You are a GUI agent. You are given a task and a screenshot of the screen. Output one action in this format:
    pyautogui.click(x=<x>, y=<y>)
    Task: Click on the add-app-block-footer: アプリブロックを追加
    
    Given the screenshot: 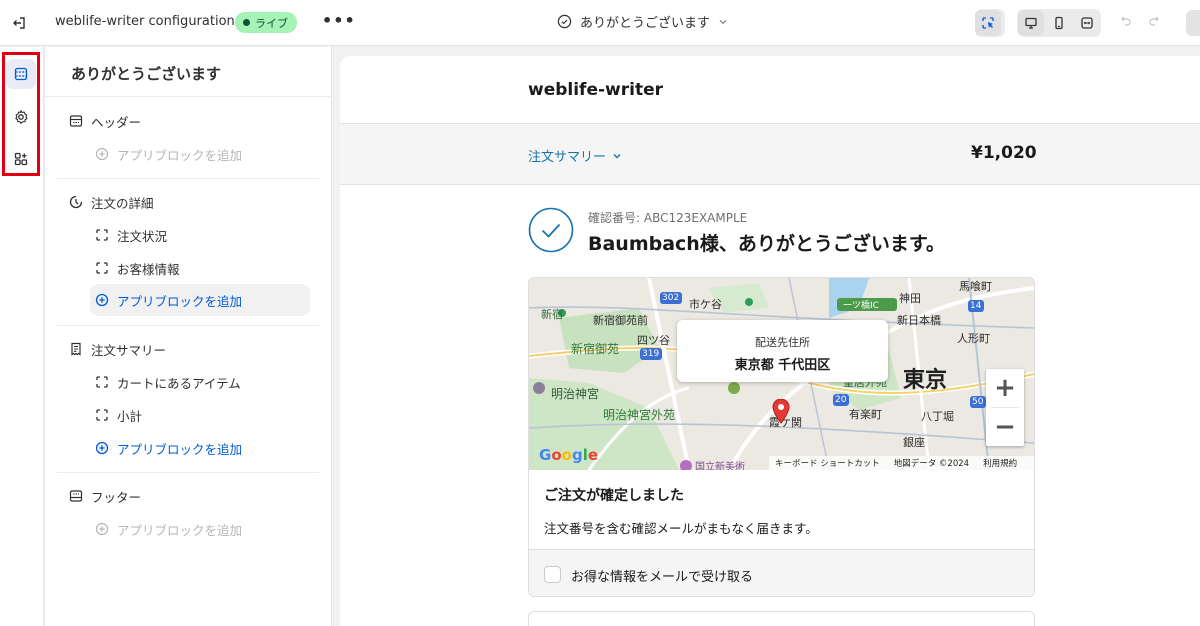 What is the action you would take?
    pyautogui.click(x=168, y=529)
    